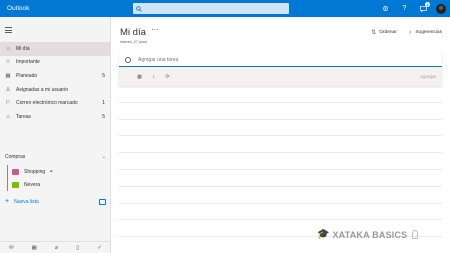 The width and height of the screenshot is (450, 253). What do you see at coordinates (55, 157) in the screenshot?
I see `list-group-header: Compras ⌄` at bounding box center [55, 157].